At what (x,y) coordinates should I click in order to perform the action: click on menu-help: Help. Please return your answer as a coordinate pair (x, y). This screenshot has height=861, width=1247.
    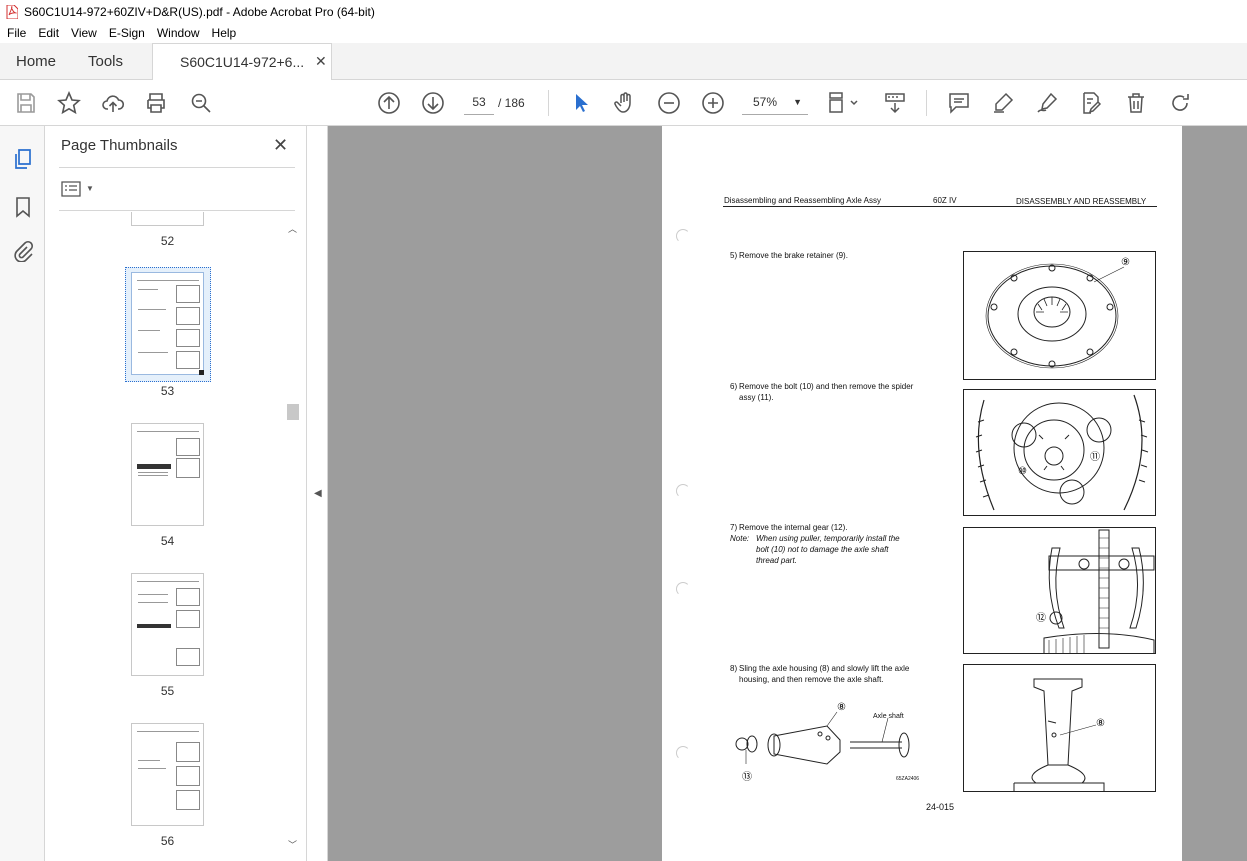
    Looking at the image, I should click on (224, 33).